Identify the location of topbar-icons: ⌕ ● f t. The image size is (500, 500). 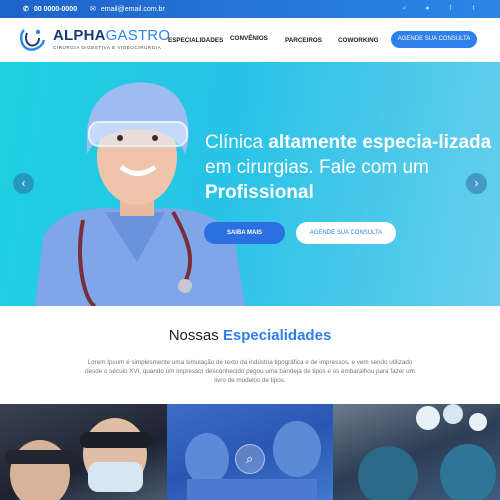
(439, 8).